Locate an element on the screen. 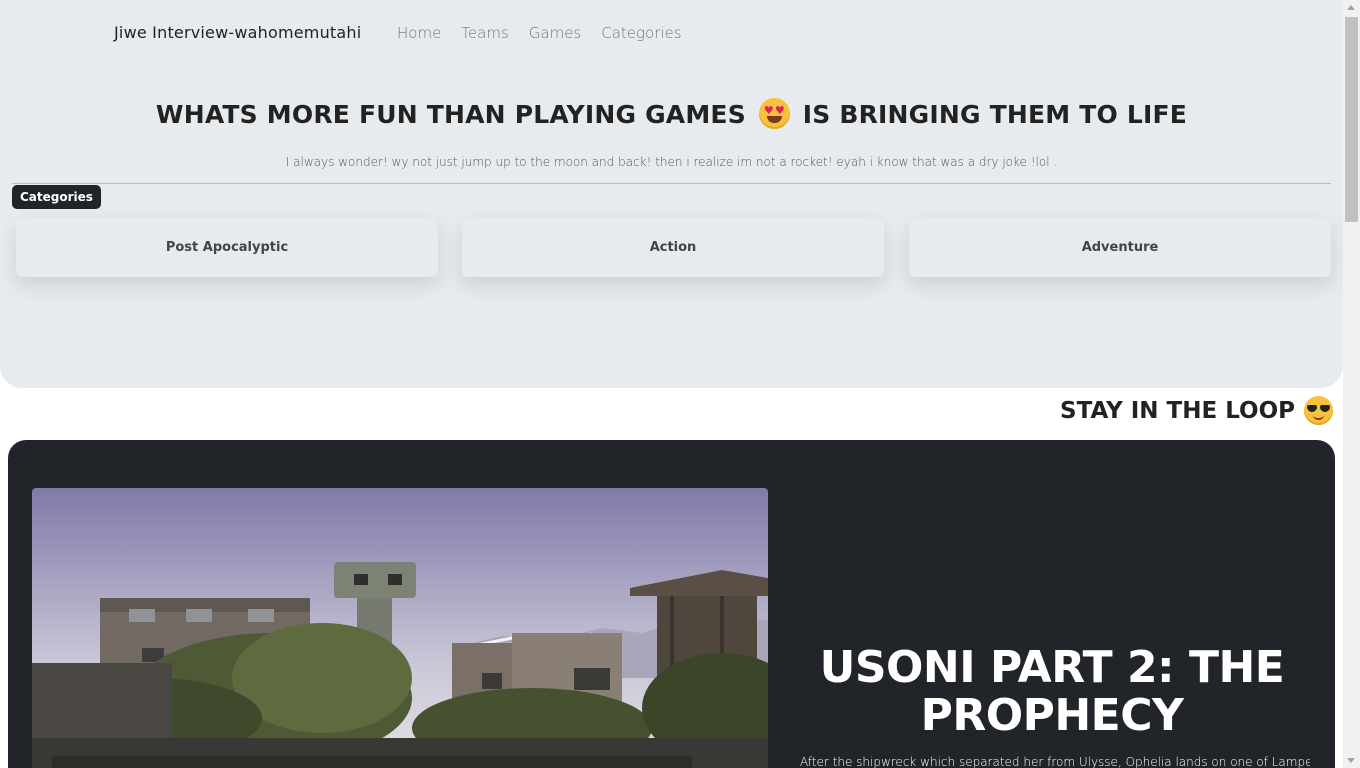 Image resolution: width=1360 pixels, height=768 pixels. nav-link-teams: Teams is located at coordinates (484, 33).